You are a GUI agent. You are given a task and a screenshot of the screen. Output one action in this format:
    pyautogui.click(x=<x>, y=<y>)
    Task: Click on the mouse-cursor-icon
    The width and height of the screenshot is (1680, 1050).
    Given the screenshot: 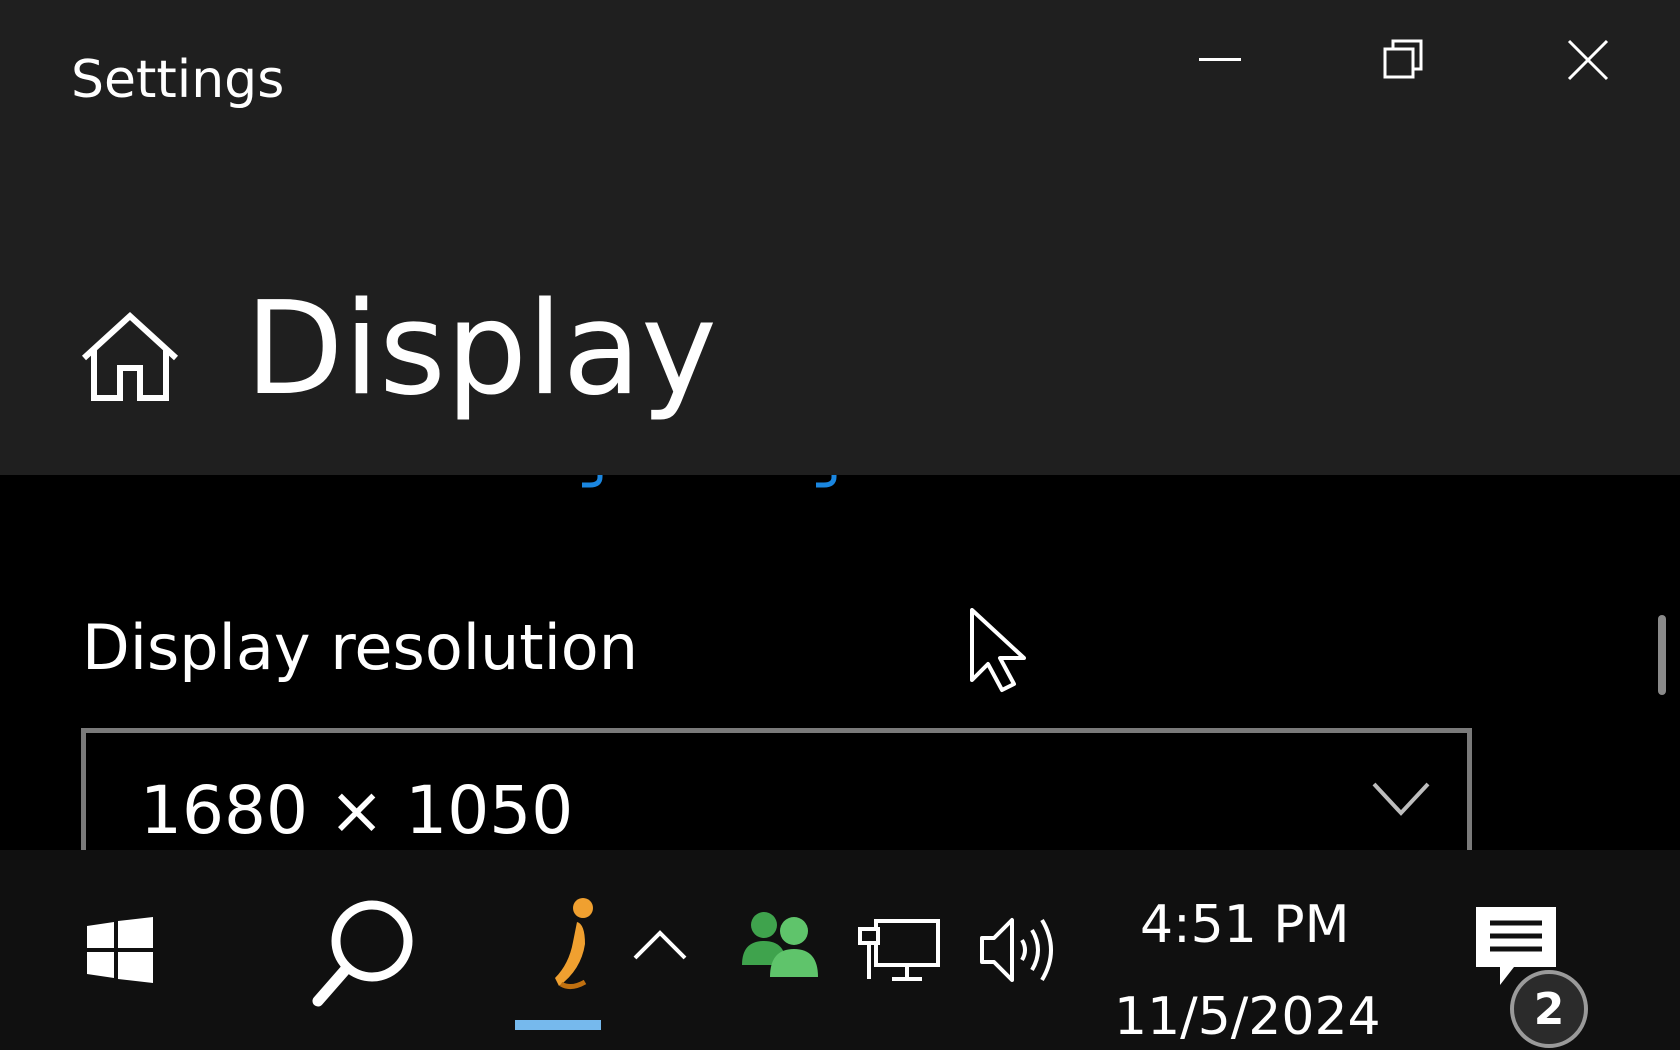 What is the action you would take?
    pyautogui.click(x=998, y=650)
    